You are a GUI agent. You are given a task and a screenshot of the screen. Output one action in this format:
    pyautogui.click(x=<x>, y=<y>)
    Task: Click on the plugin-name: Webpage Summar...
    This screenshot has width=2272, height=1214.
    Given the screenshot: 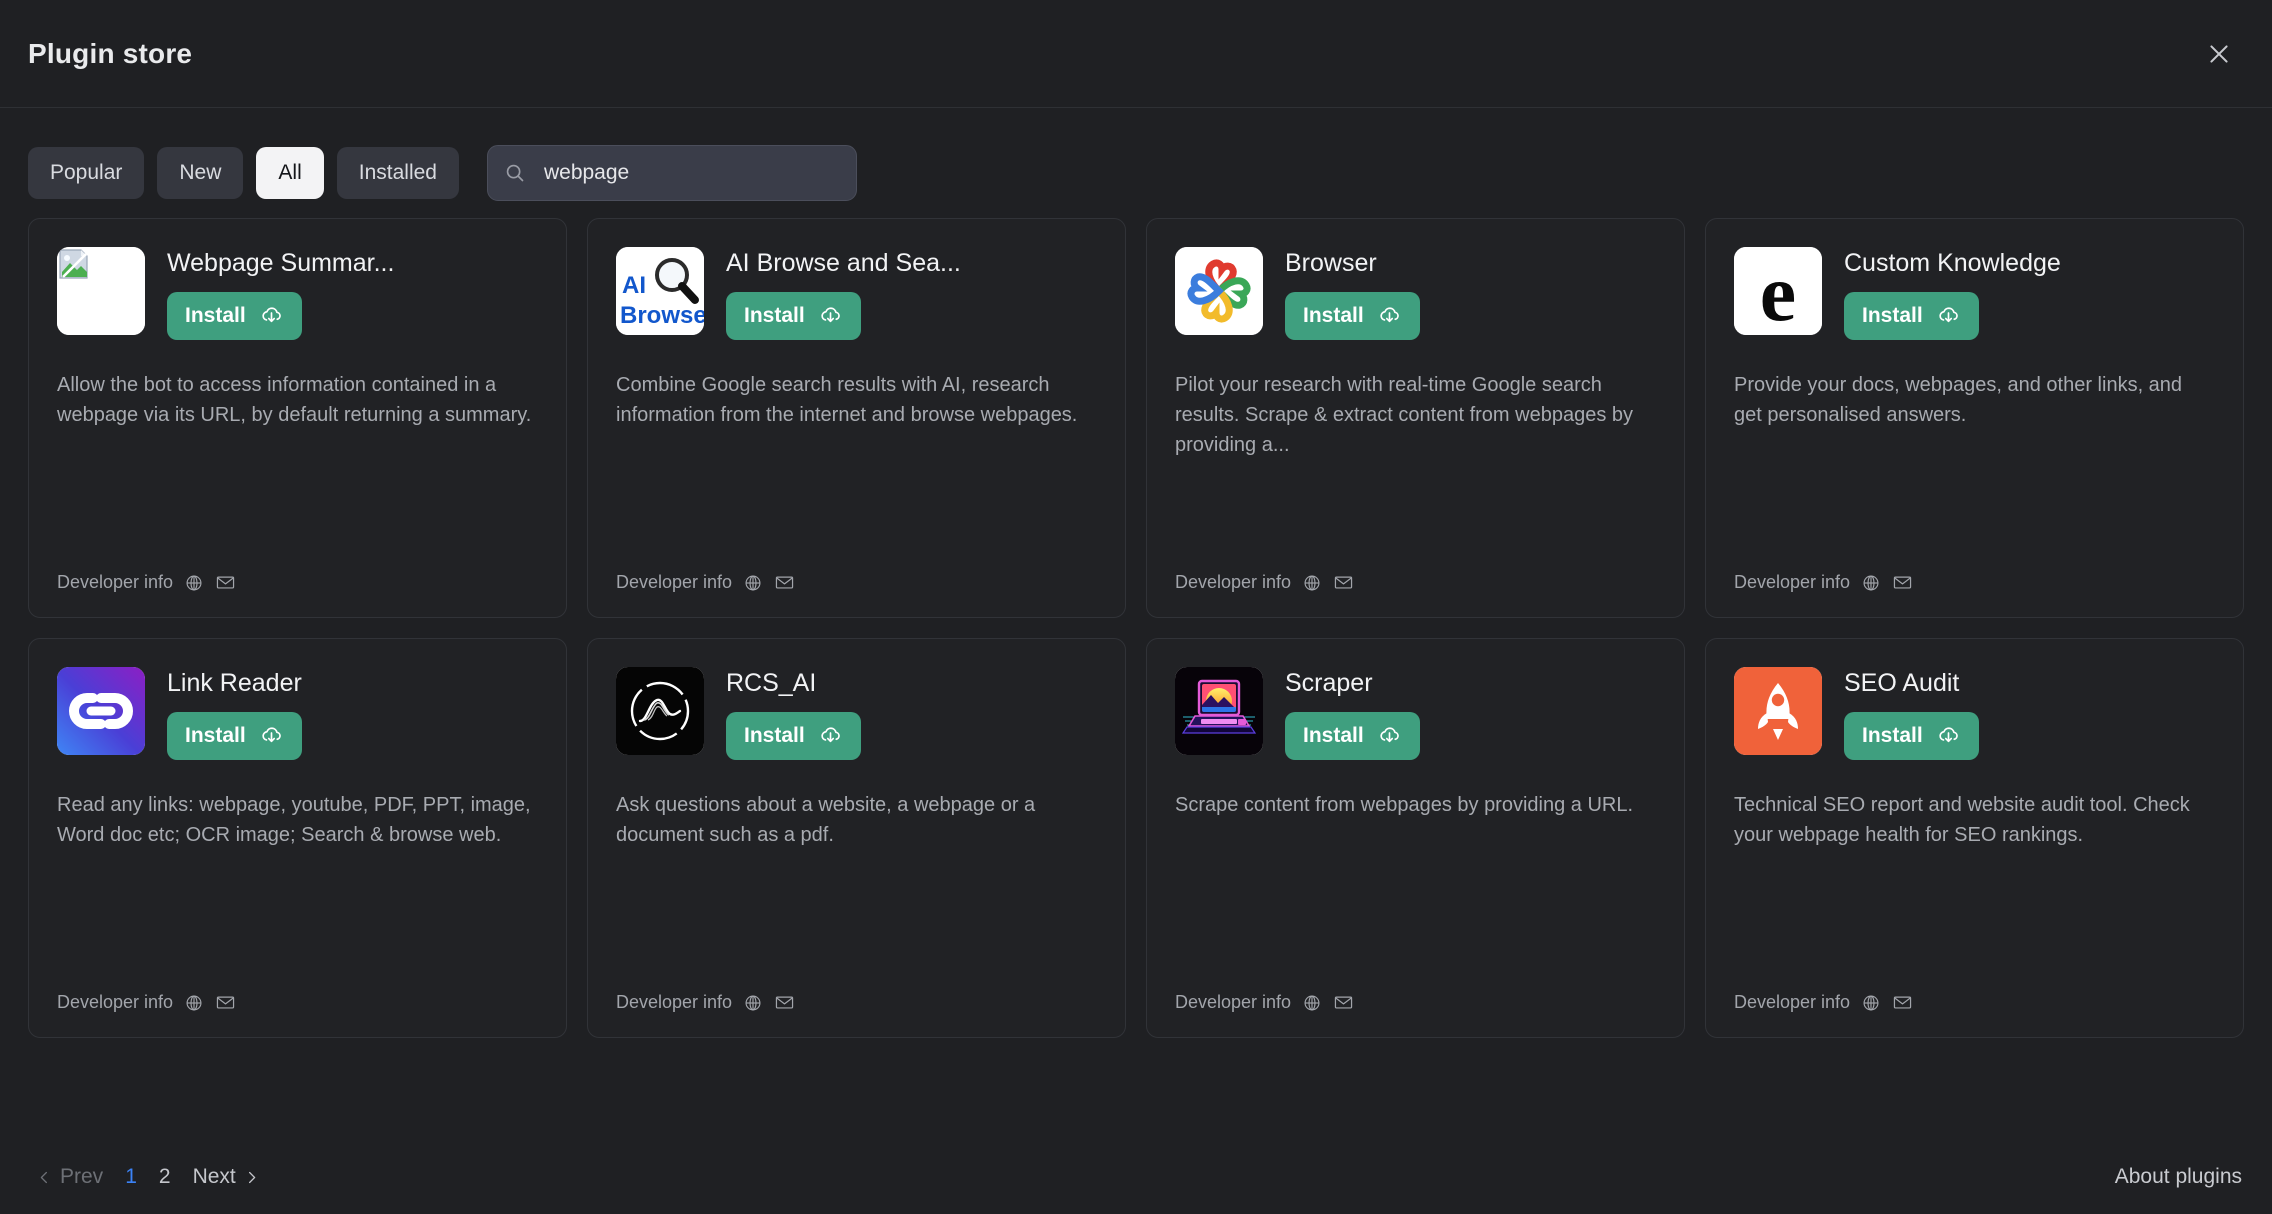 What is the action you would take?
    pyautogui.click(x=281, y=263)
    